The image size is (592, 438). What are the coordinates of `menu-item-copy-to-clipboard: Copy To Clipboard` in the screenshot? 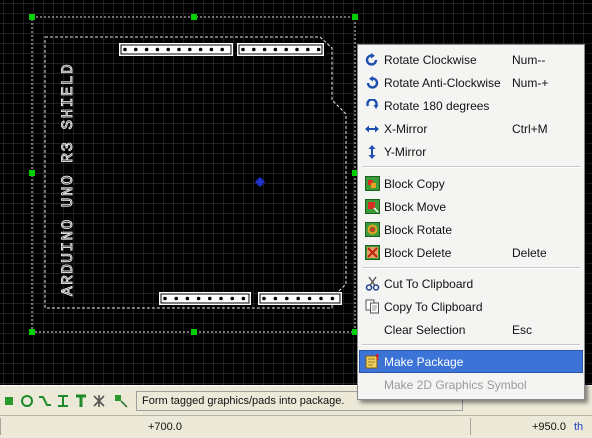 It's located at (471, 306).